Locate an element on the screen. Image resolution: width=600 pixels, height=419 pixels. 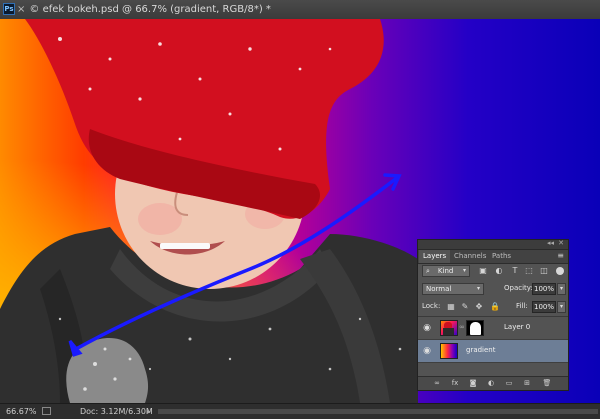
filter-kind-select: ⌕ Kind ▾ is located at coordinates (446, 271).